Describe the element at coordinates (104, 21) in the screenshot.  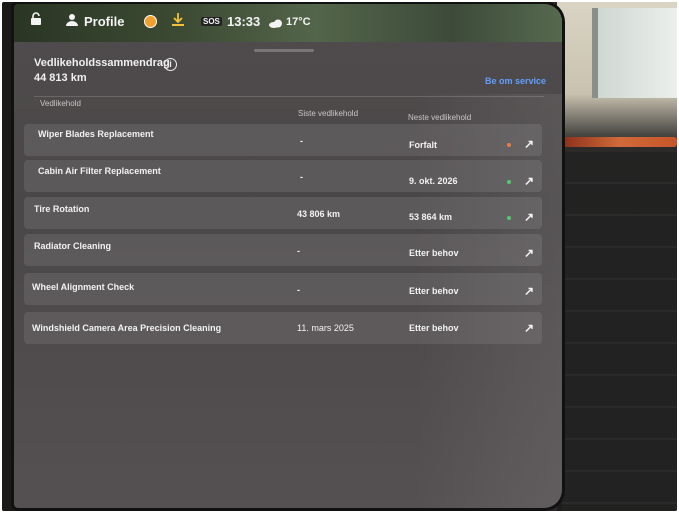
I see `profile-label: Profile` at that location.